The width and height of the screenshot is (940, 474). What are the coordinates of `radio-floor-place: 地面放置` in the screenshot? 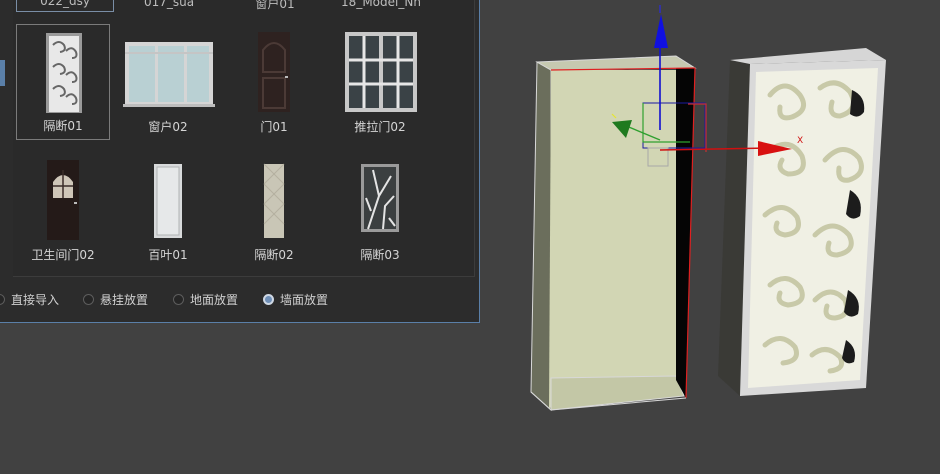 It's located at (205, 299).